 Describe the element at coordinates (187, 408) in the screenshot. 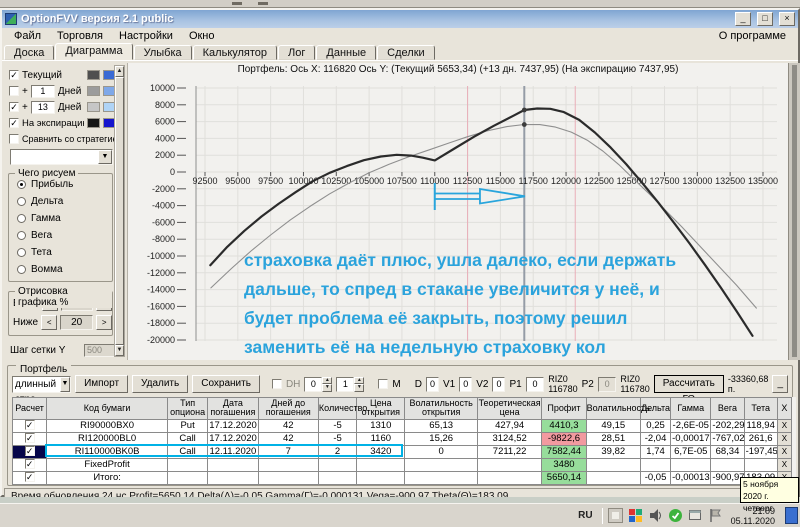

I see `column-header: Тип опциона` at that location.